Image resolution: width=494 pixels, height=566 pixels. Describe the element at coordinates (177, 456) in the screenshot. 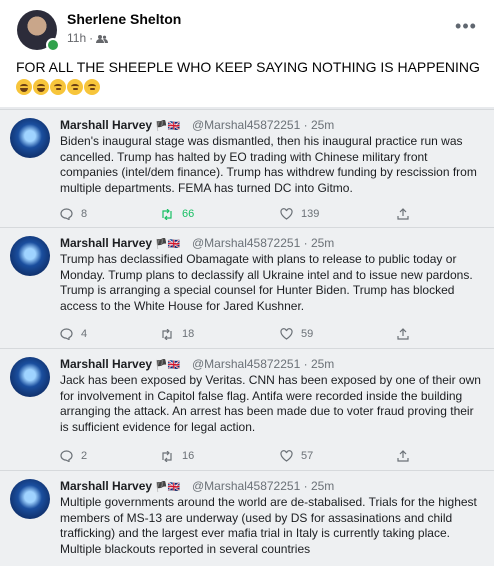

I see `retweet-count: 16` at that location.